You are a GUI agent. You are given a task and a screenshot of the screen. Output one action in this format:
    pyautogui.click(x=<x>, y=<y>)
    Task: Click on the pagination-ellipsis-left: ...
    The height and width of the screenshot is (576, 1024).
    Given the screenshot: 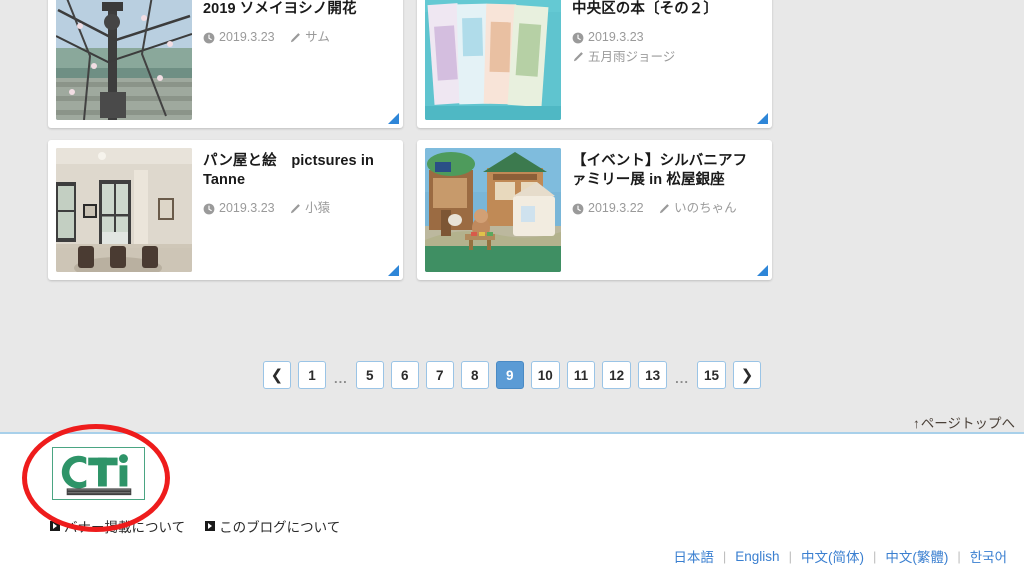 What is the action you would take?
    pyautogui.click(x=340, y=378)
    